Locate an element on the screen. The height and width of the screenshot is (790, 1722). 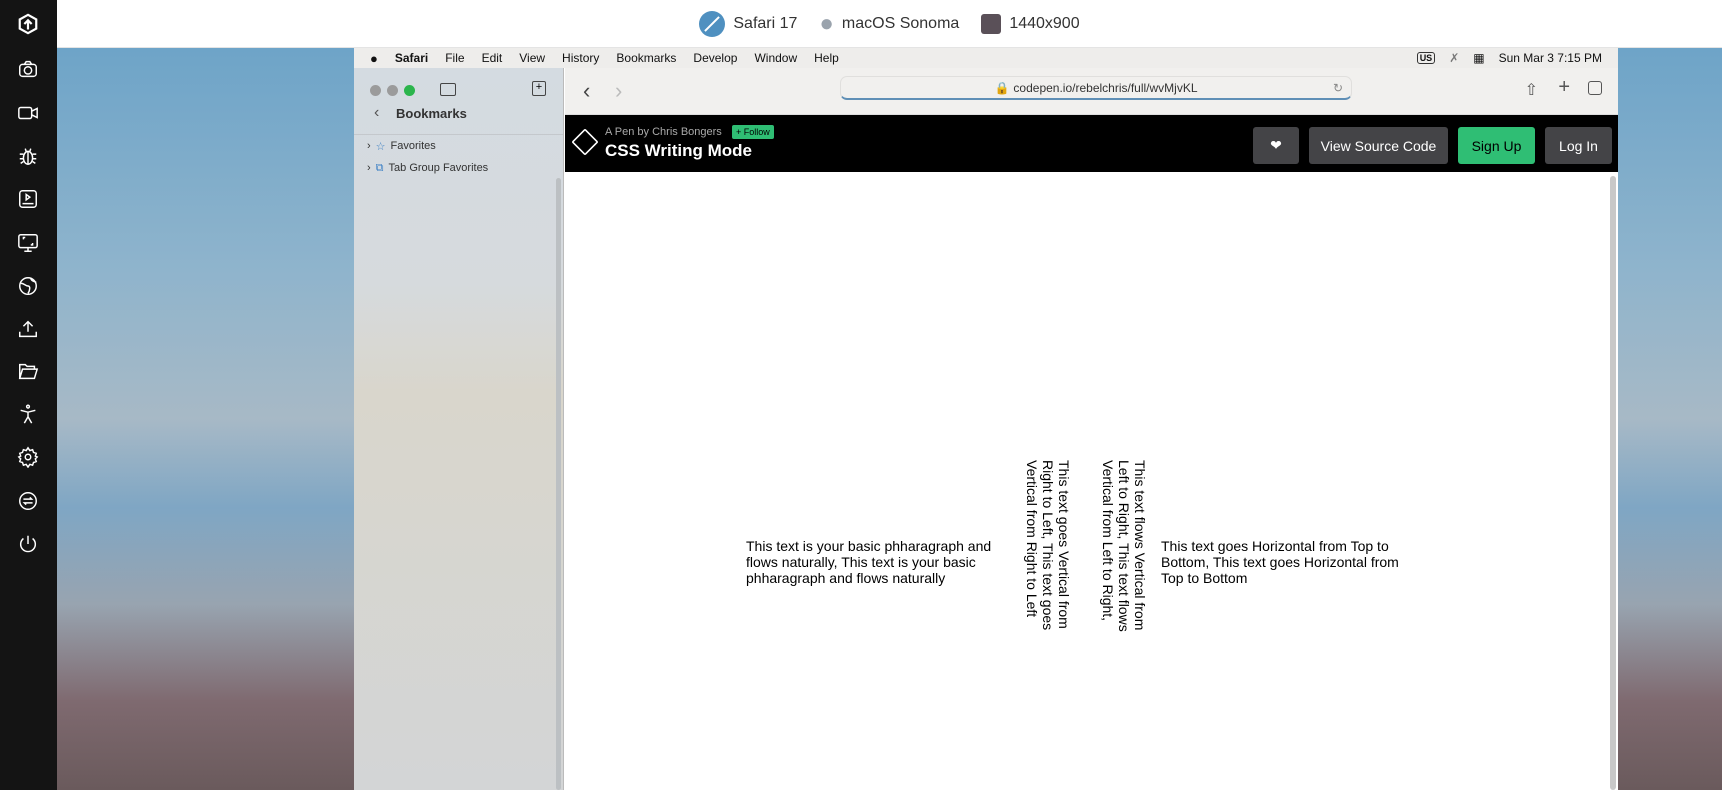
switch-icon is located at coordinates (28, 501).